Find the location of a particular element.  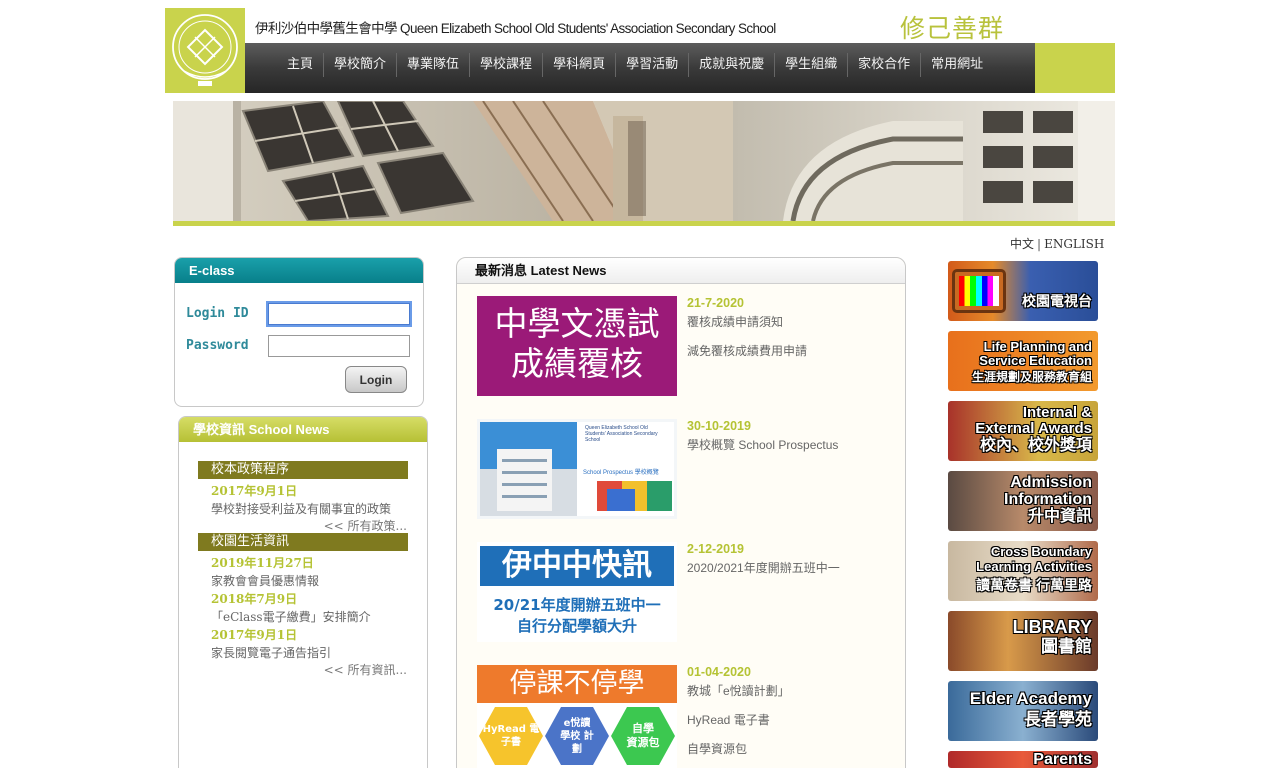

school-news-category: 校本政策程序 is located at coordinates (303, 470).